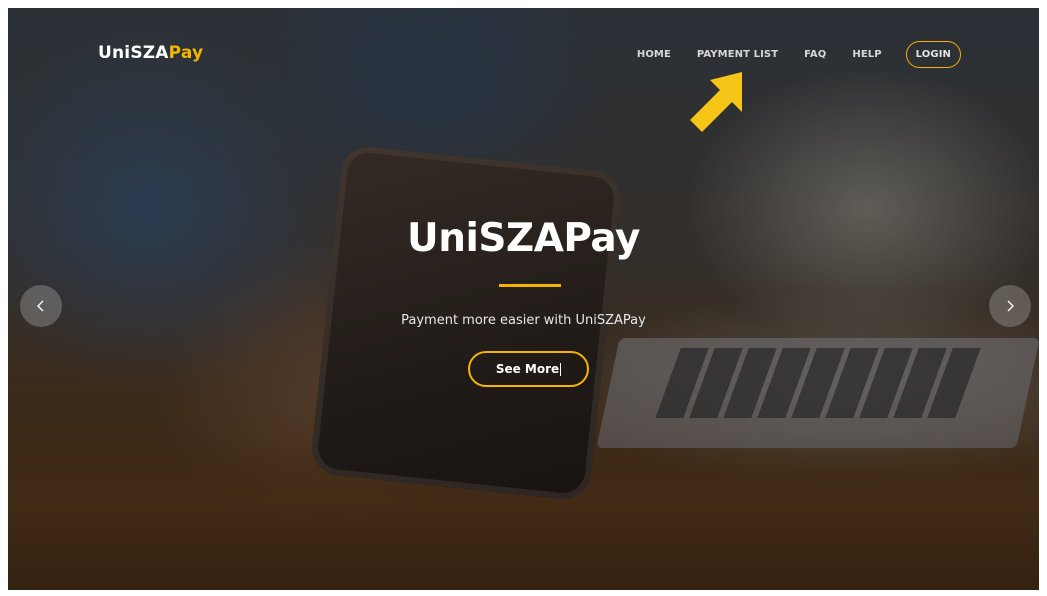  I want to click on chevron-left-icon, so click(40, 306).